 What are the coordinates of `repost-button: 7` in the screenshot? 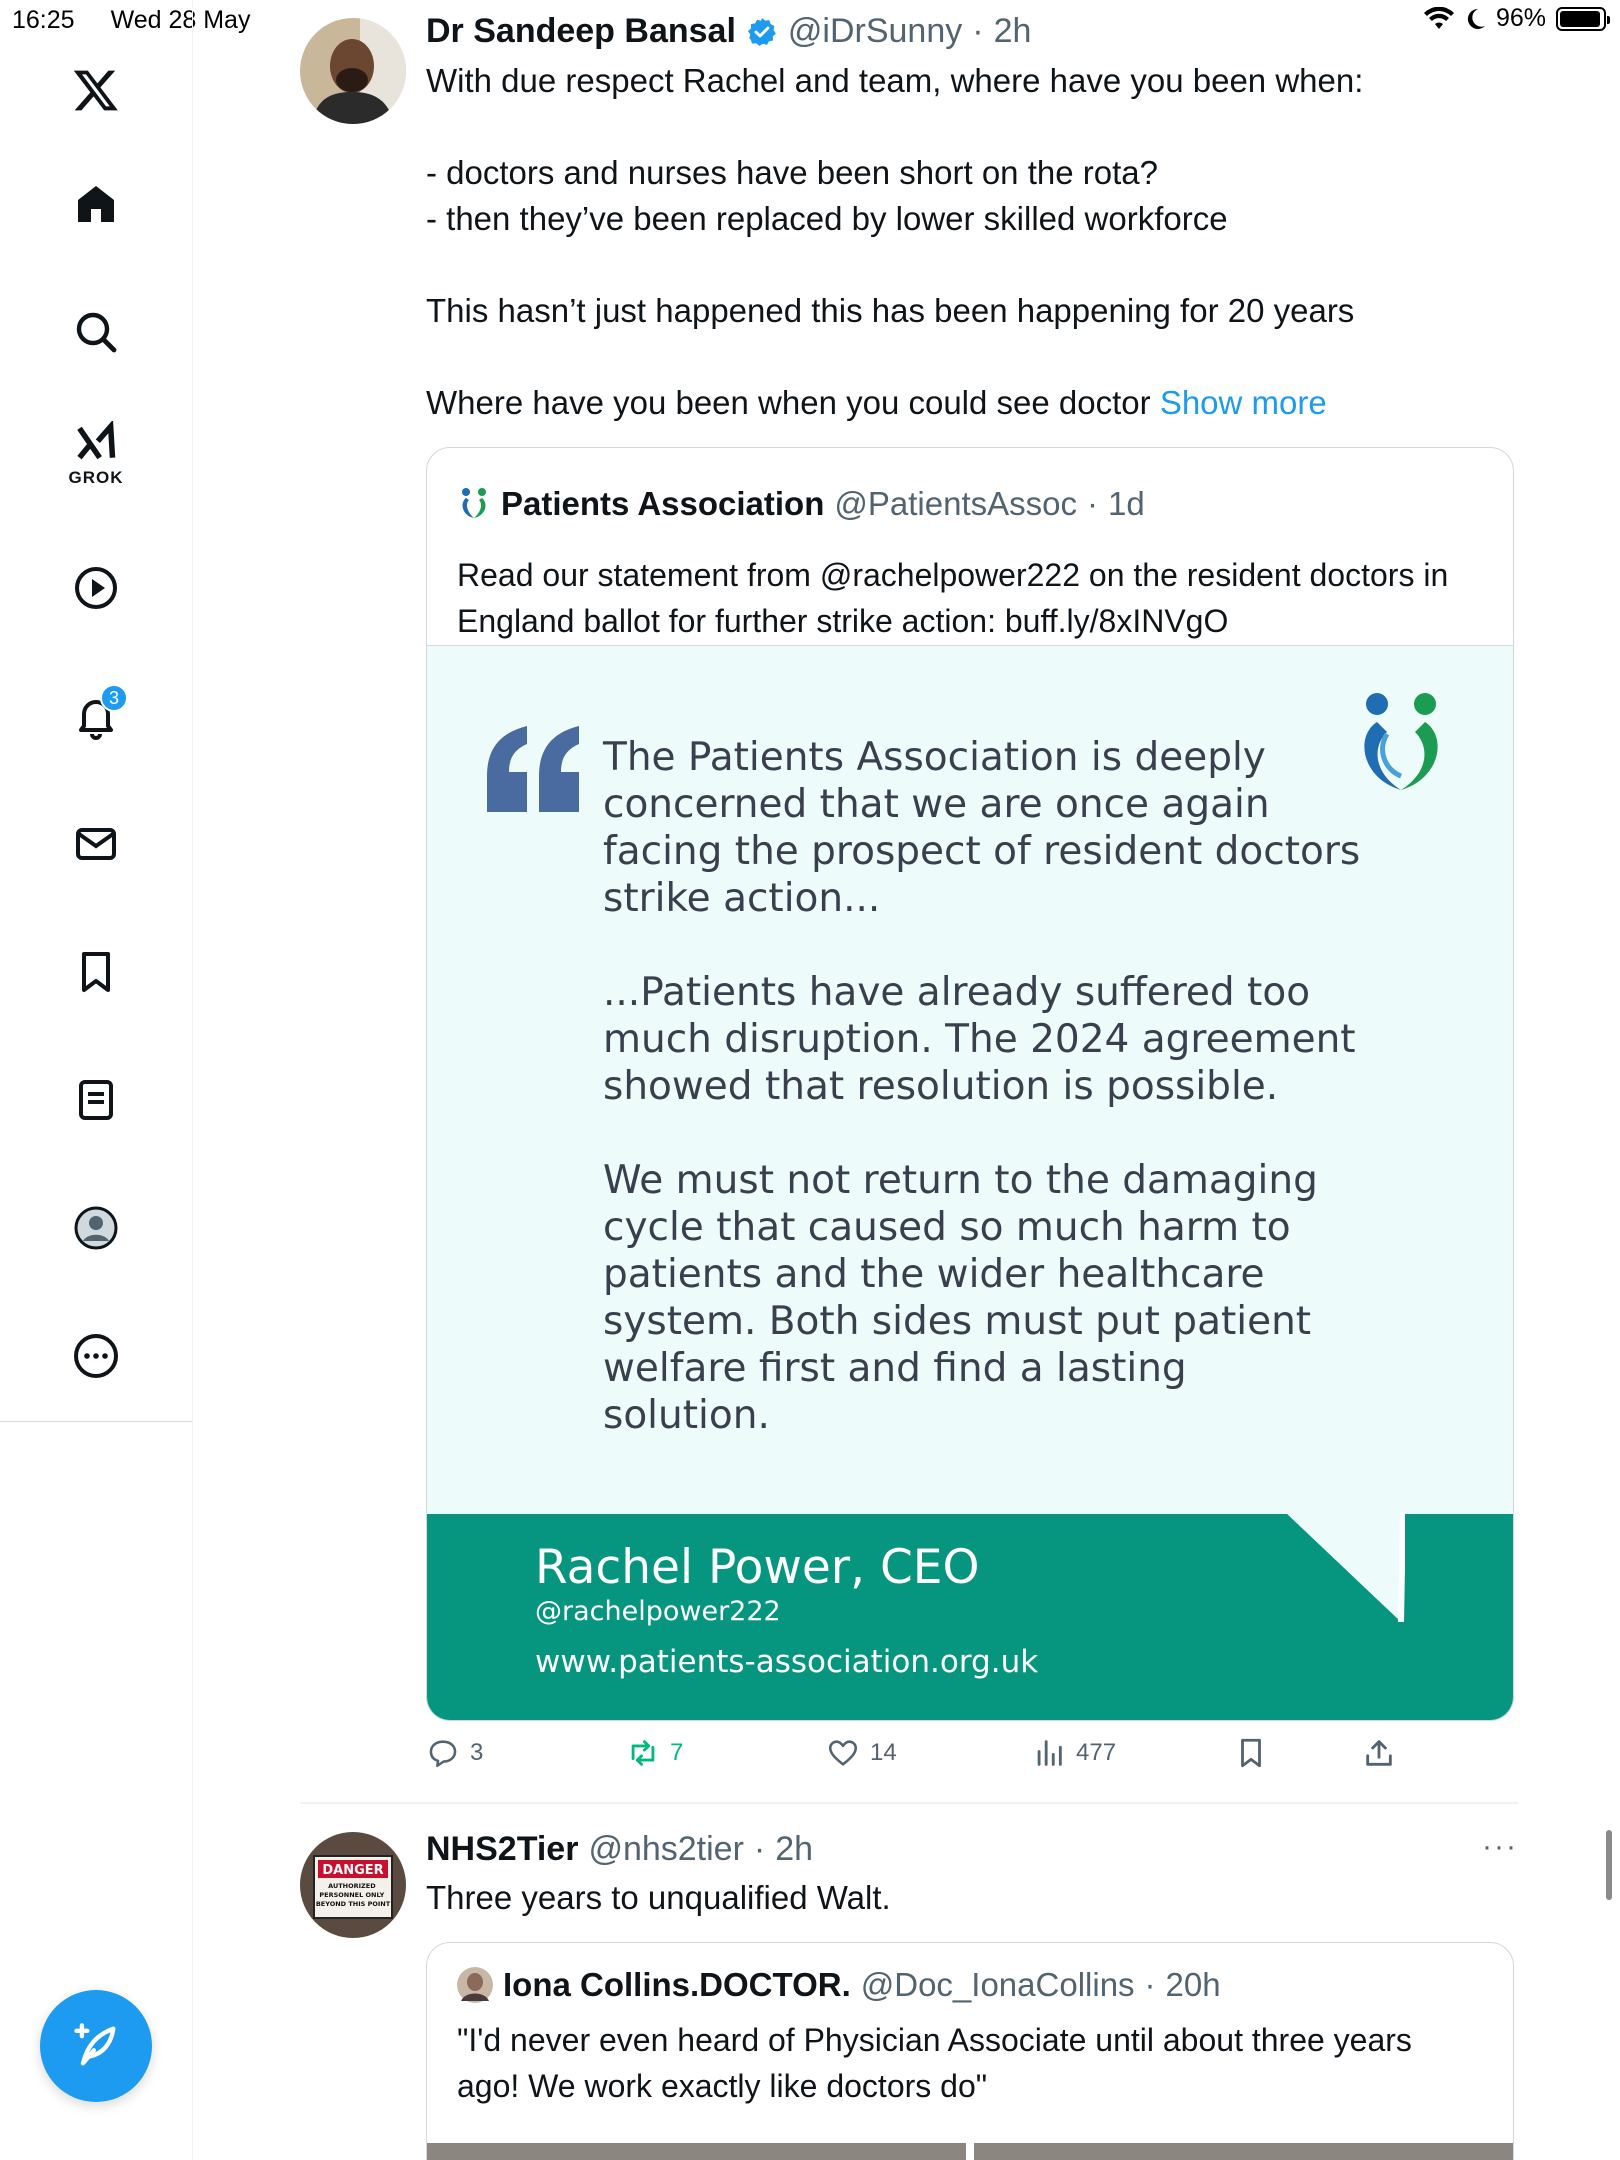 It's located at (654, 1753).